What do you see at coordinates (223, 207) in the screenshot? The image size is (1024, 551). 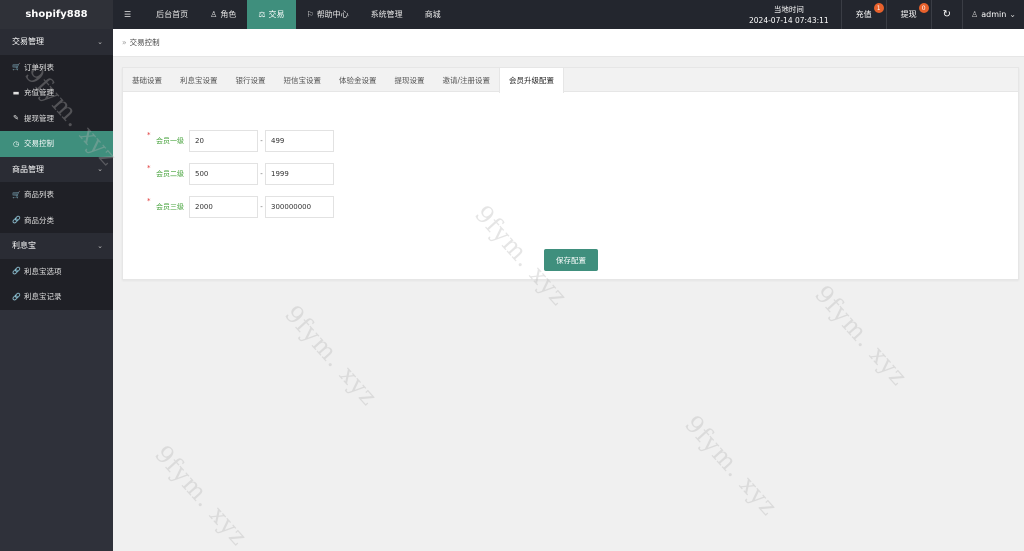 I see `level-3-min-input` at bounding box center [223, 207].